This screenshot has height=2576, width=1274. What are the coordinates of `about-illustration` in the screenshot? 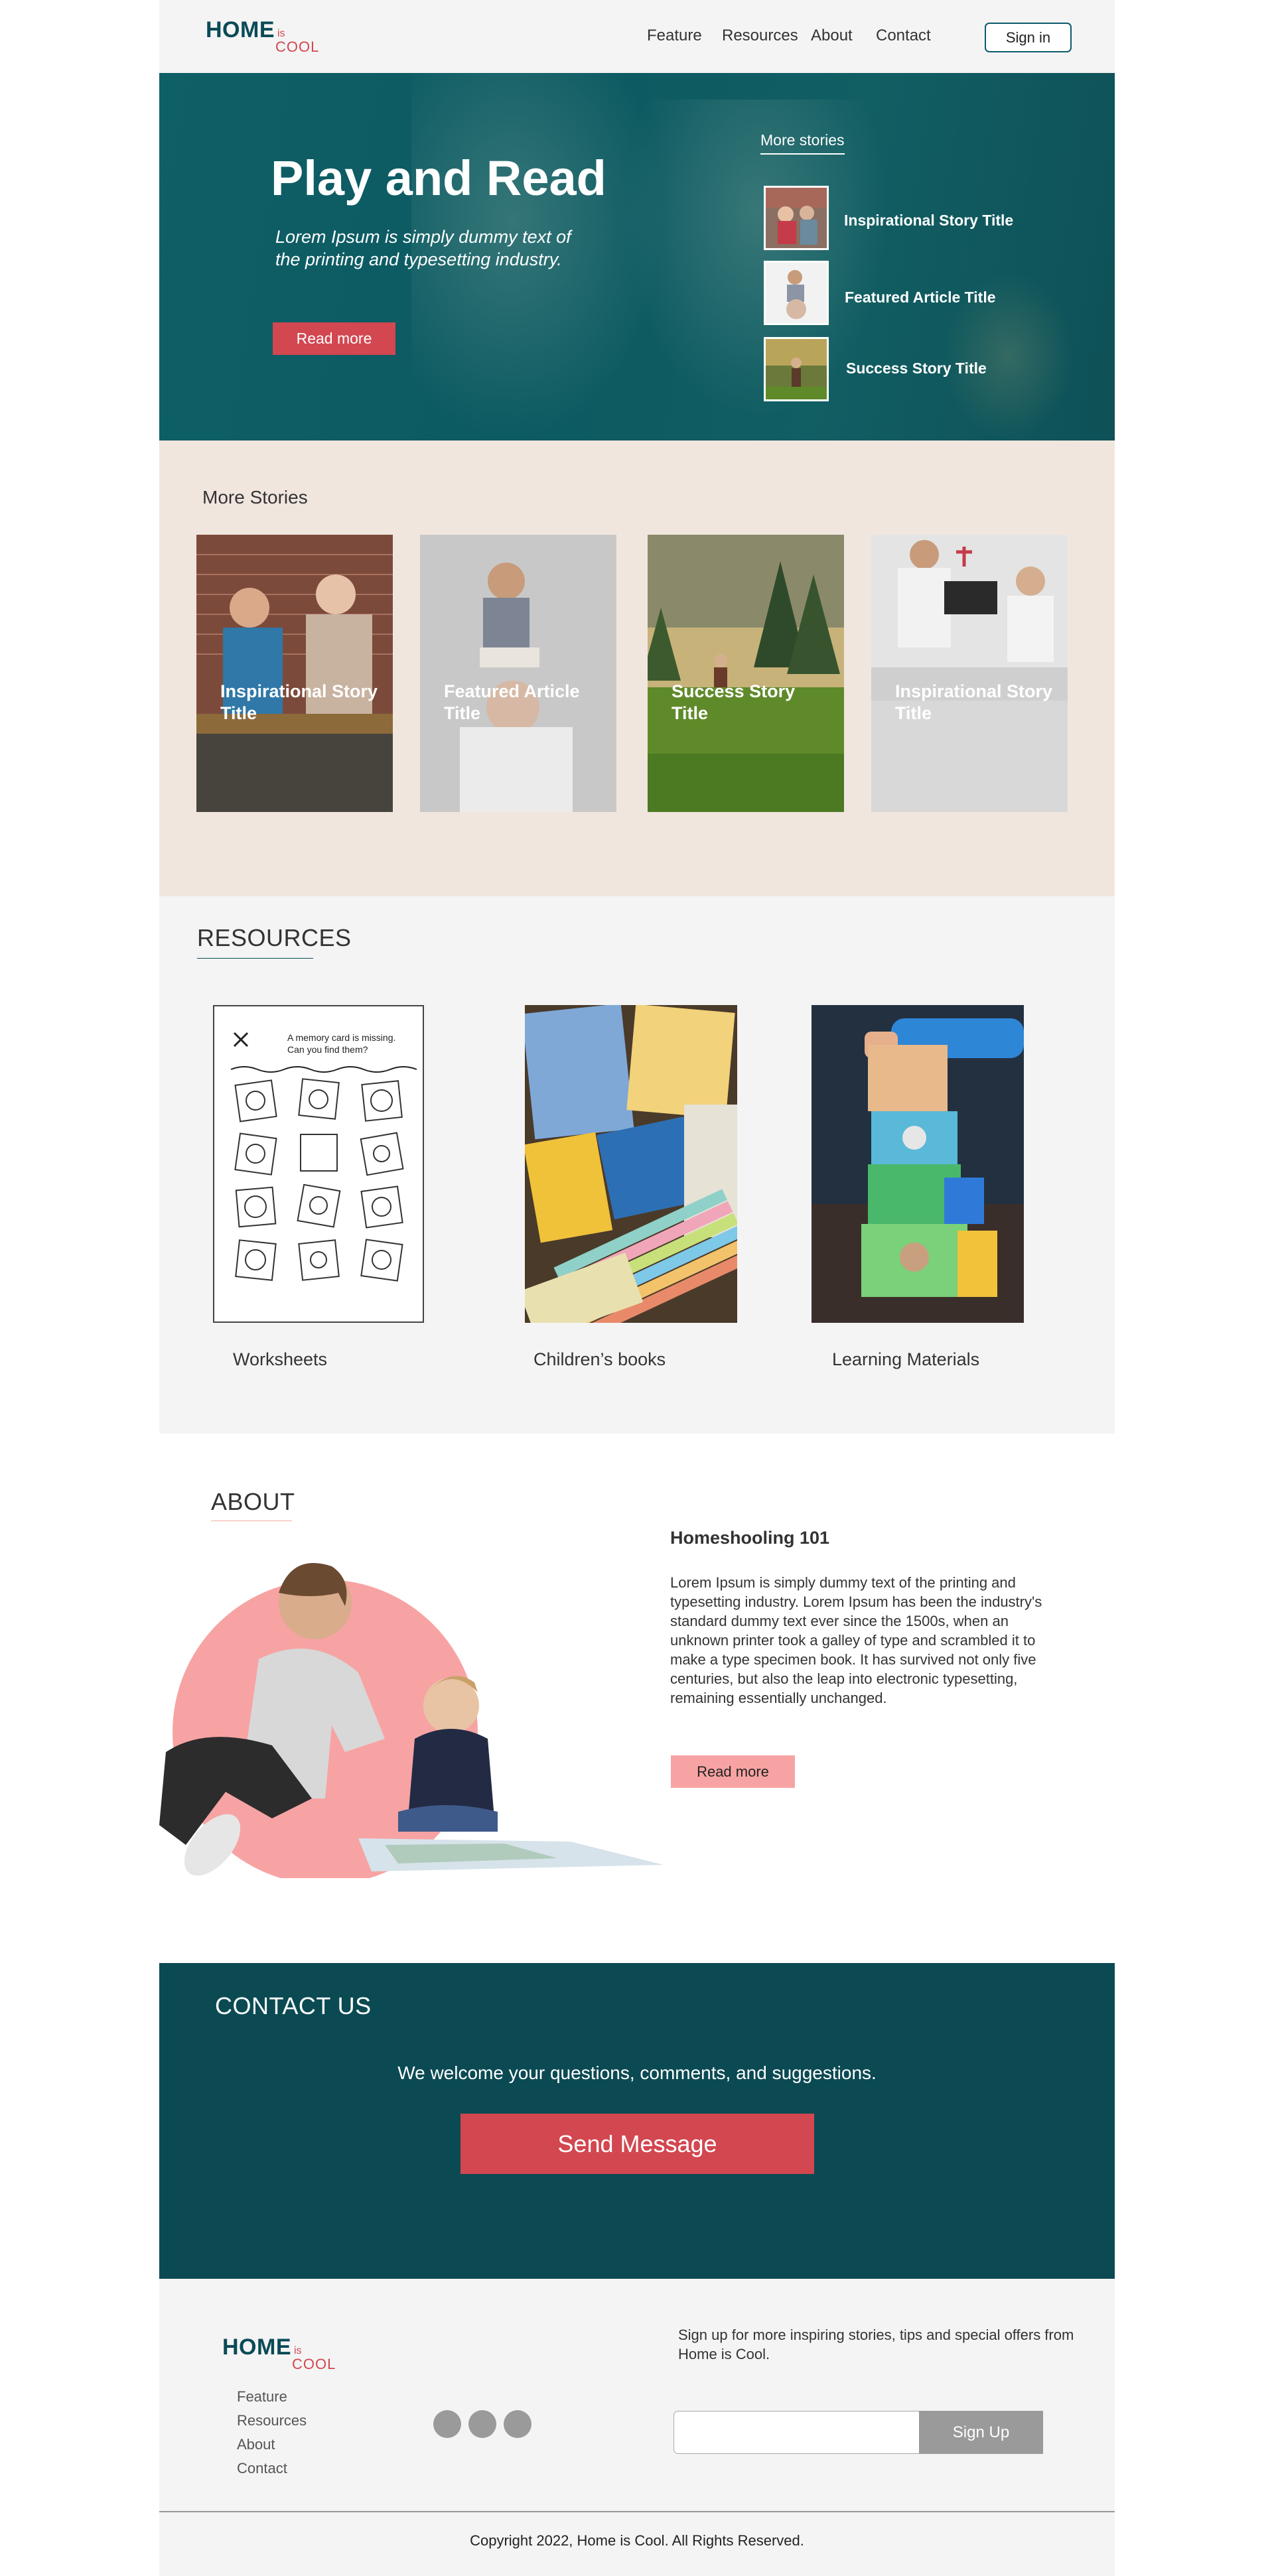 It's located at (412, 1721).